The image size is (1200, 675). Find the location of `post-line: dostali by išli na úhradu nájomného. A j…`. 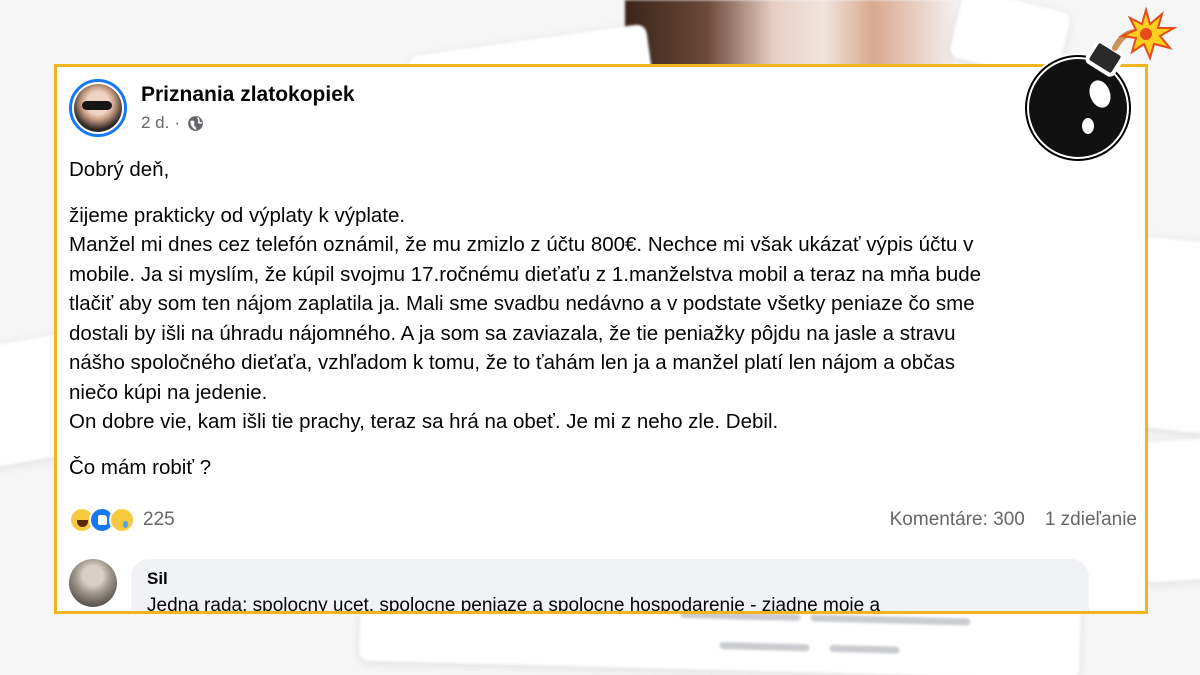

post-line: dostali by išli na úhradu nájomného. A j… is located at coordinates (512, 333).